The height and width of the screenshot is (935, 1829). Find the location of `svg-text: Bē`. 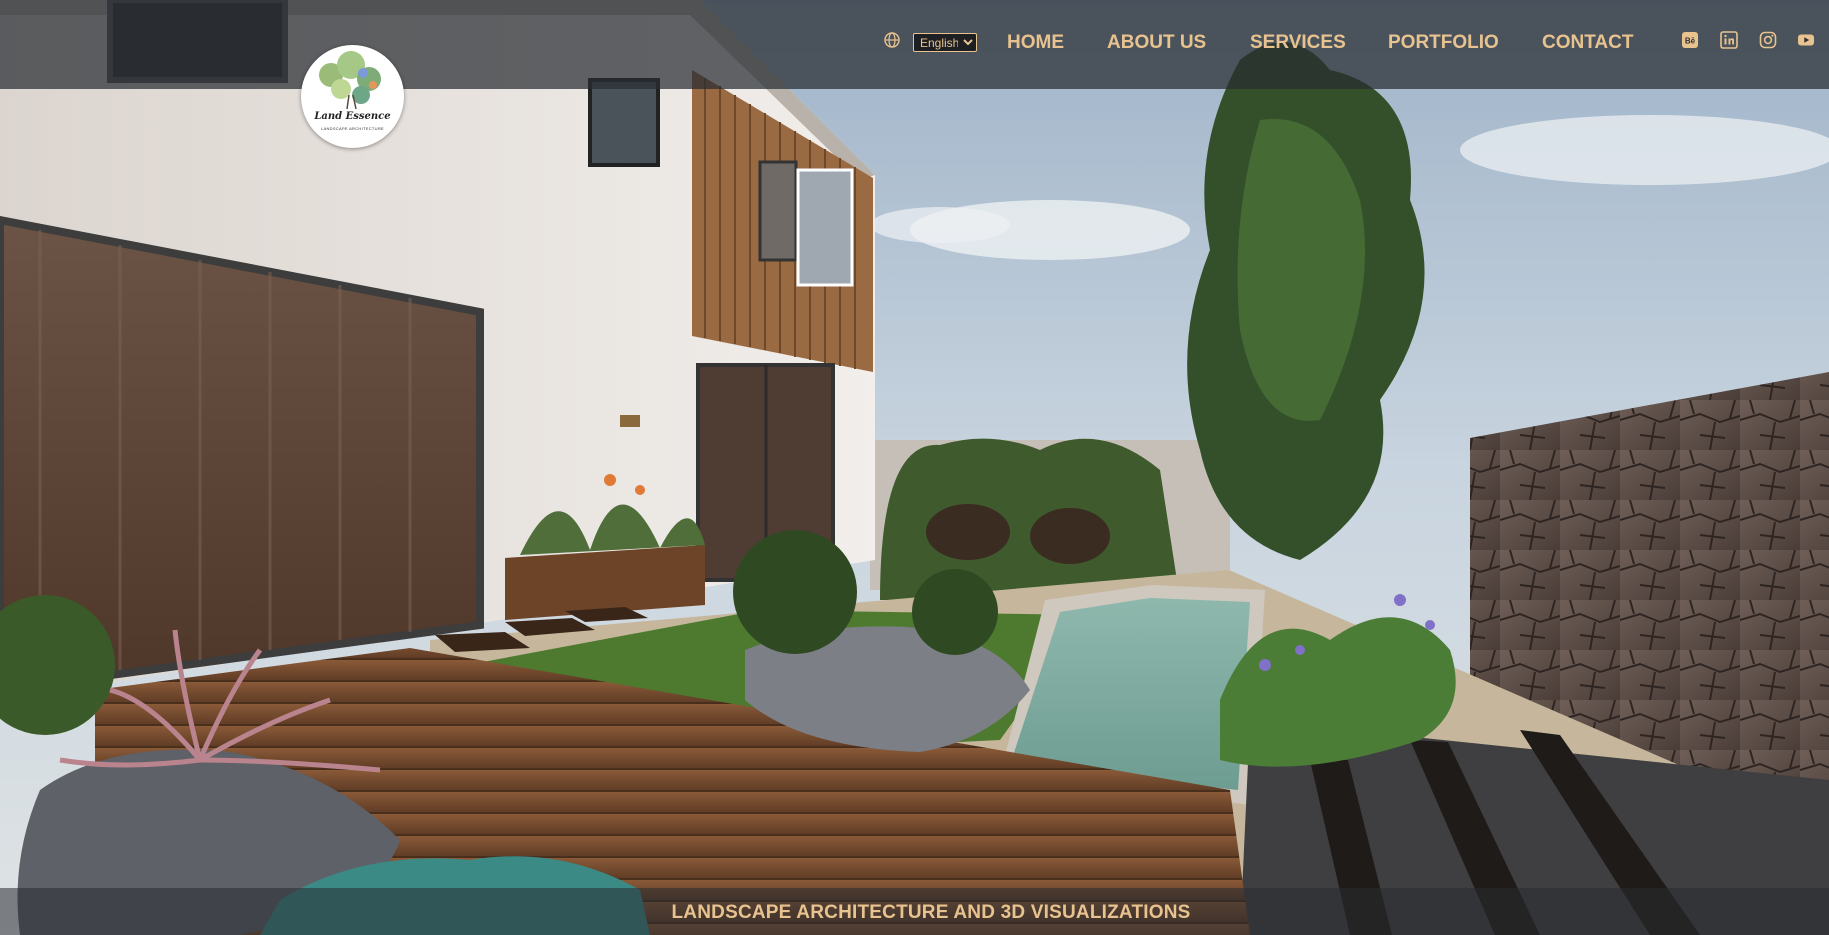

svg-text: Bē is located at coordinates (1690, 41).